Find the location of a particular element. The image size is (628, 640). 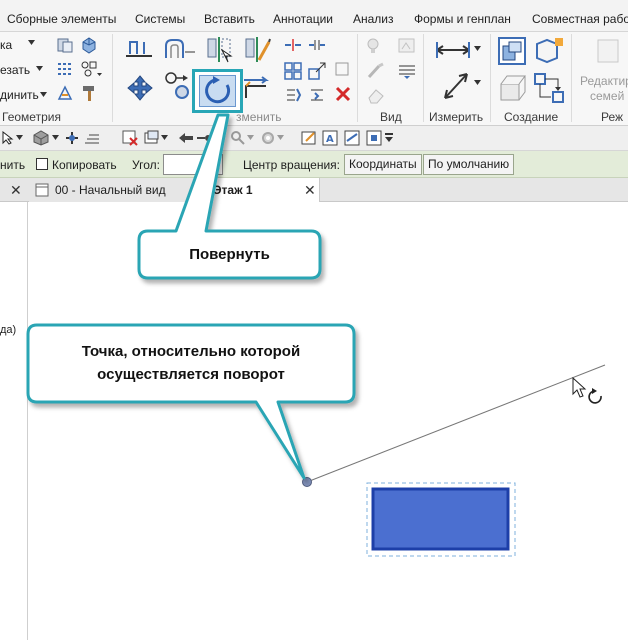

measure-between-icon is located at coordinates (456, 86).